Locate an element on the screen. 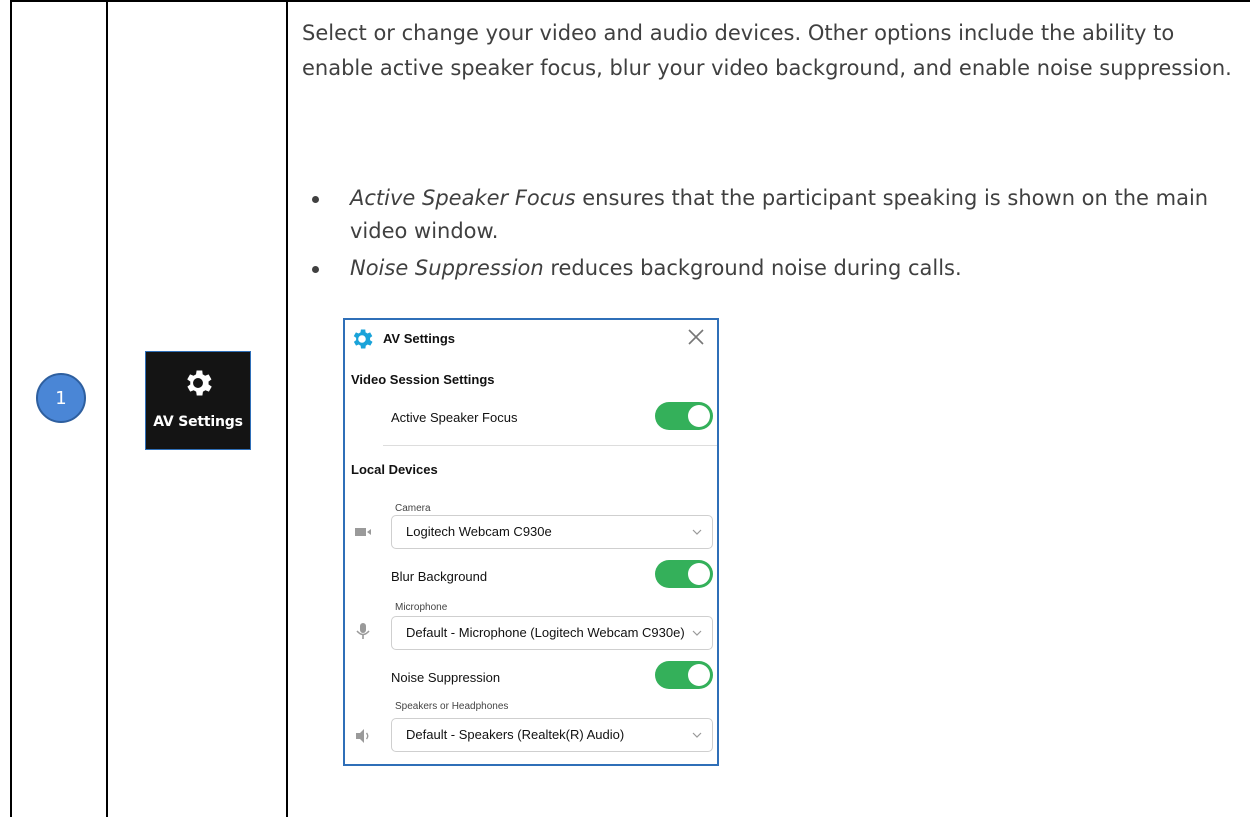 The width and height of the screenshot is (1250, 817). speaker-icon is located at coordinates (362, 736).